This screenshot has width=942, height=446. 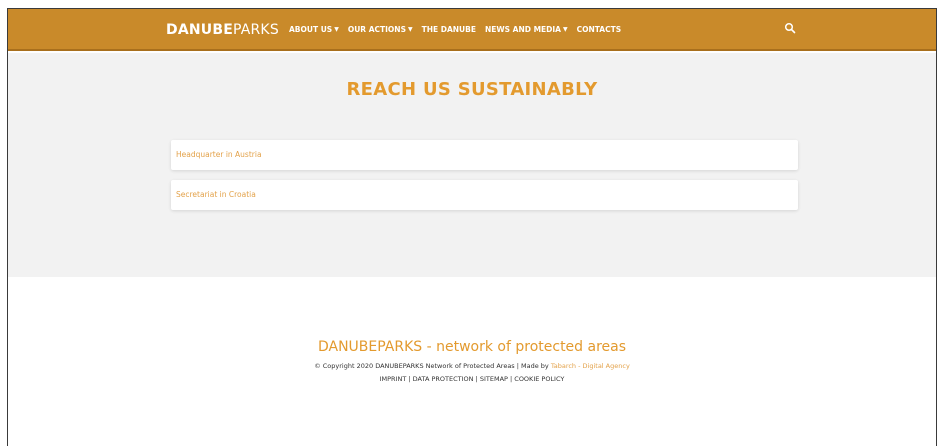 What do you see at coordinates (376, 29) in the screenshot?
I see `nav-item-label: OUR ACTIONS` at bounding box center [376, 29].